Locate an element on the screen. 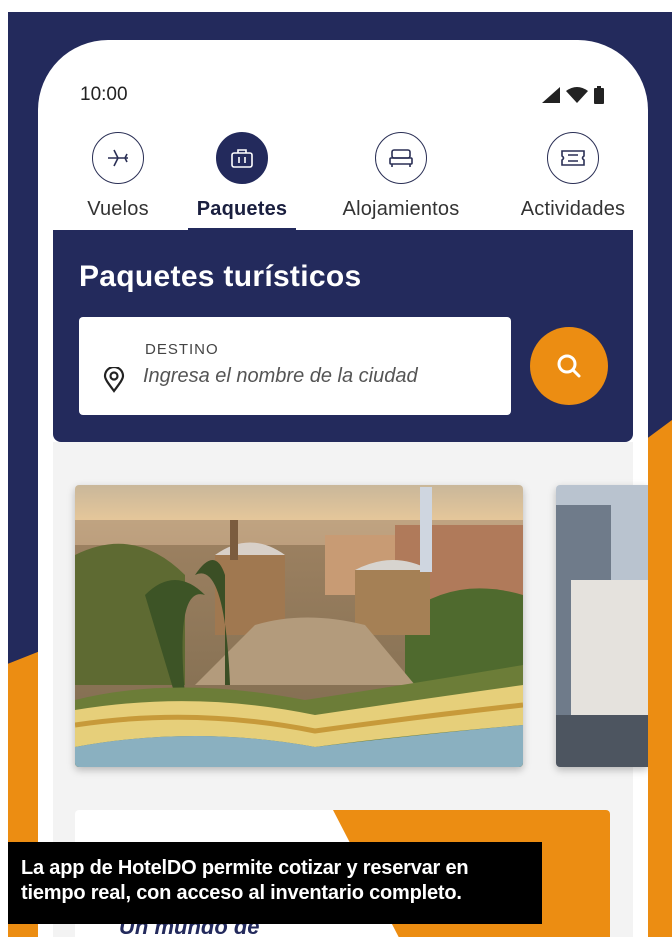 The width and height of the screenshot is (672, 937). destination-input is located at coordinates (323, 376).